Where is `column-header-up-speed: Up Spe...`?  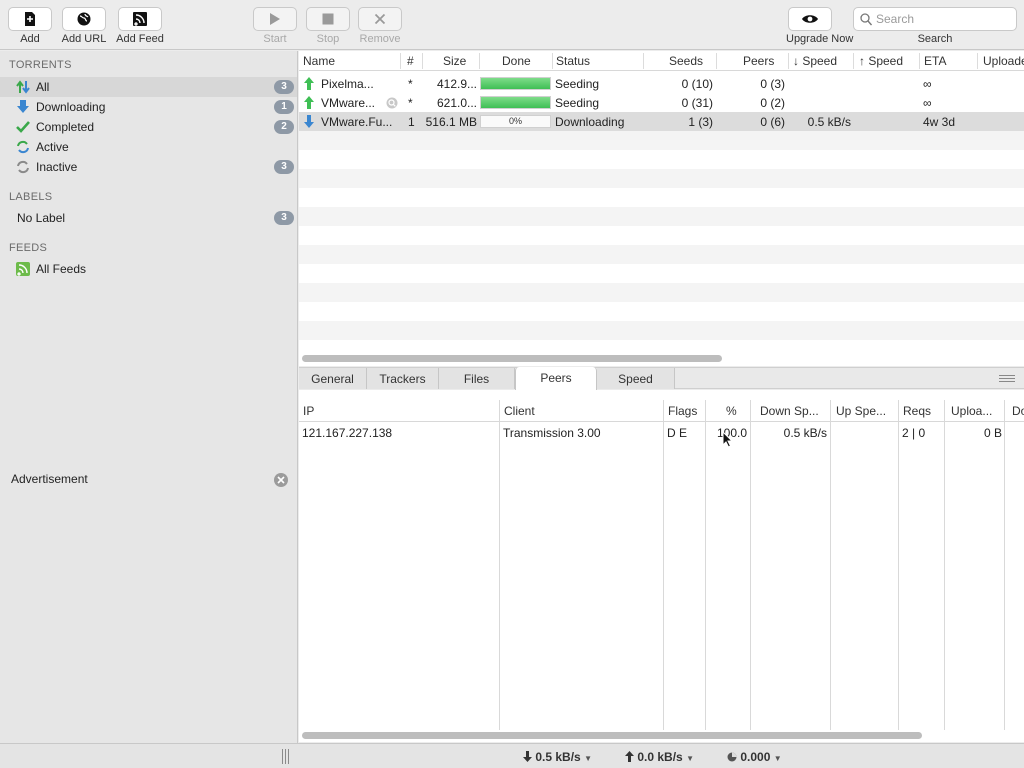 column-header-up-speed: Up Spe... is located at coordinates (861, 411).